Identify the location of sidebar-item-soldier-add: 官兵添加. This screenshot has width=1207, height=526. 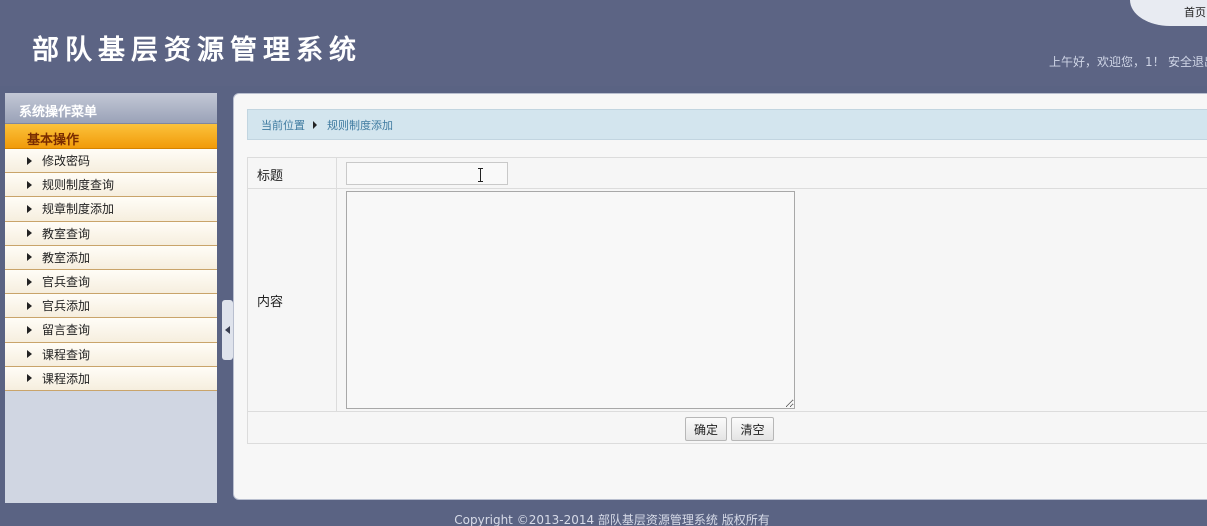
(111, 306).